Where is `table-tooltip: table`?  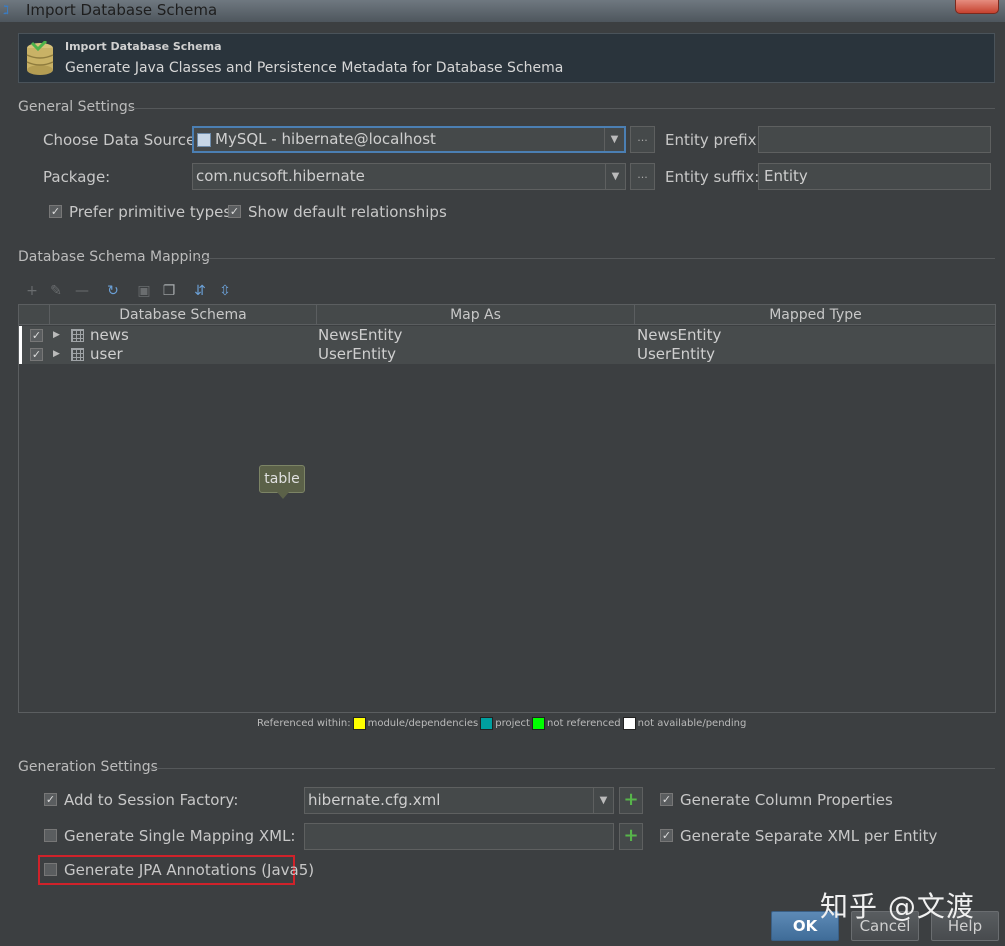 table-tooltip: table is located at coordinates (282, 482).